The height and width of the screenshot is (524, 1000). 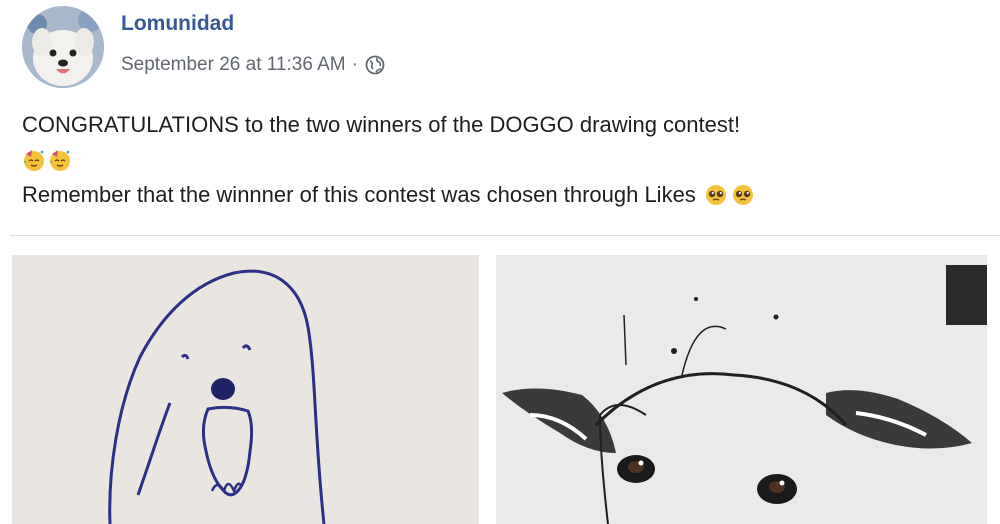 I want to click on post-meta: September 26 at 11:36 AM ·, so click(x=253, y=65).